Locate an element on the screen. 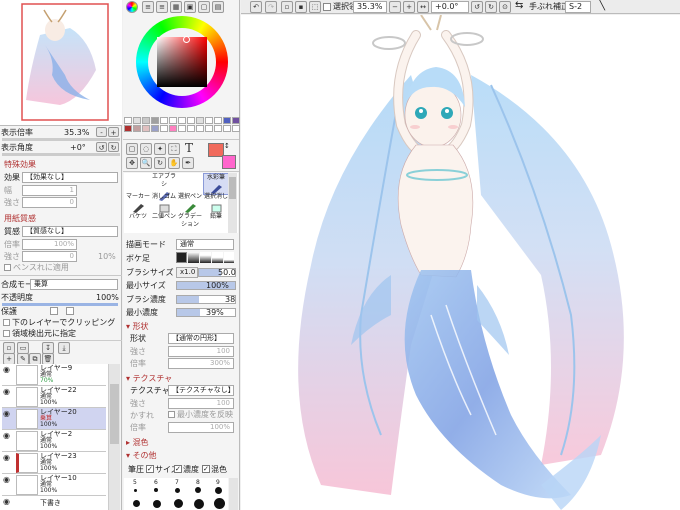 The width and height of the screenshot is (680, 510). eraser-tool: 消しゴム is located at coordinates (164, 204).